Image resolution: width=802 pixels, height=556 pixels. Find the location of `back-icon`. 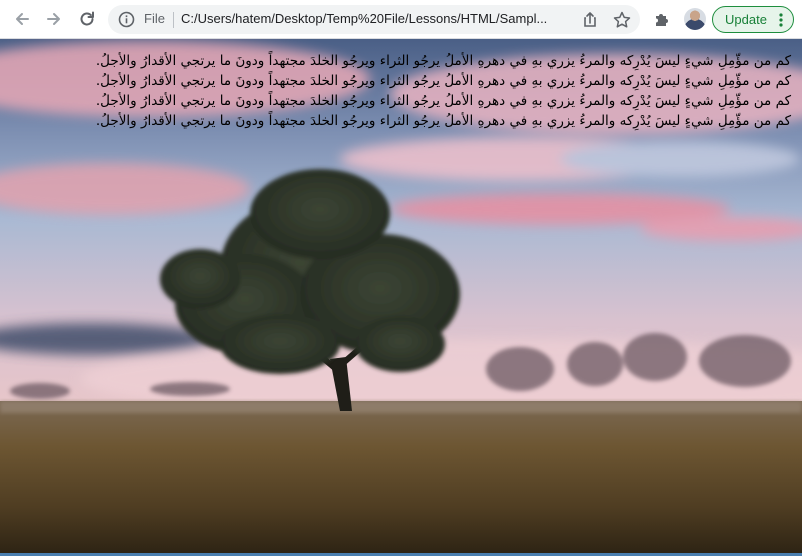

back-icon is located at coordinates (22, 19).